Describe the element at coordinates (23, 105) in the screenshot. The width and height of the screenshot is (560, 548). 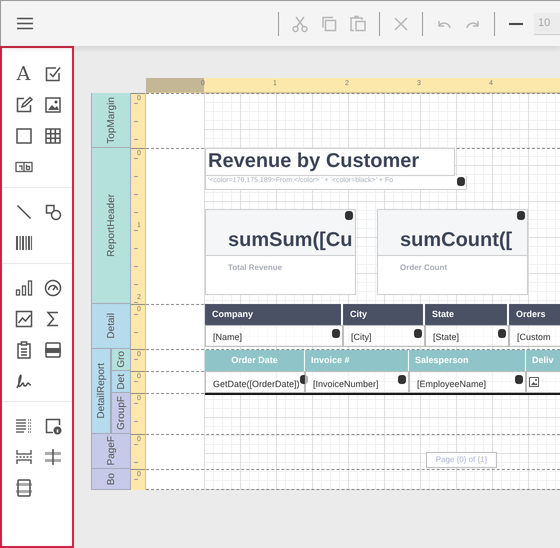
I see `pencil-box-icon` at that location.